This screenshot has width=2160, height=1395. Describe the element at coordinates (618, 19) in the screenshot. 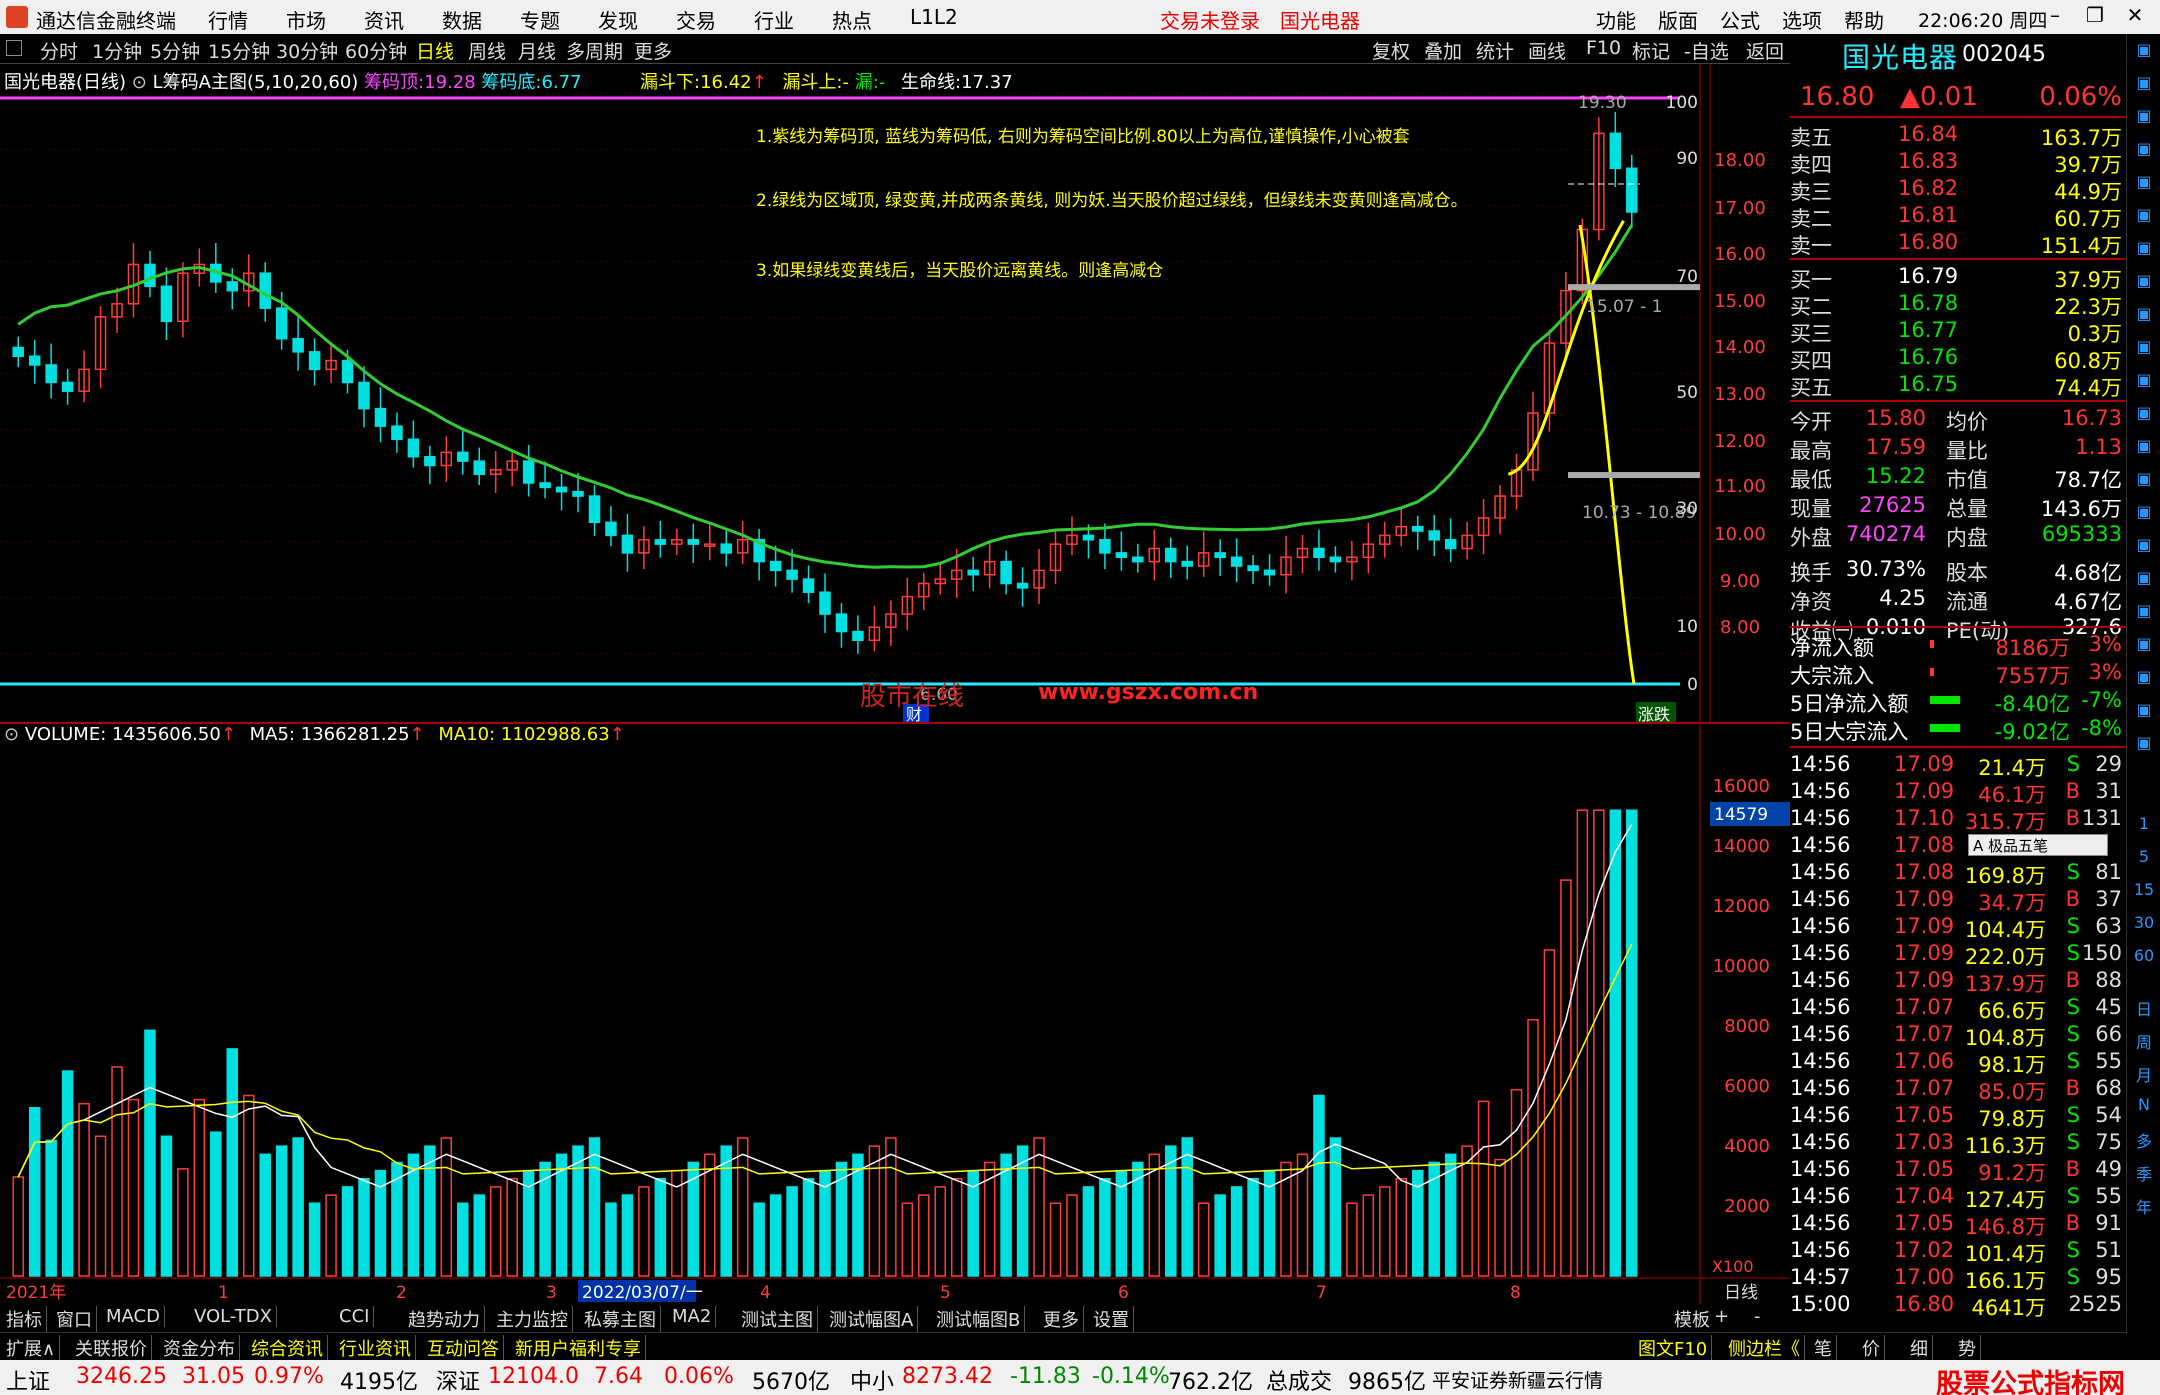

I see `menu-5: 发现` at that location.